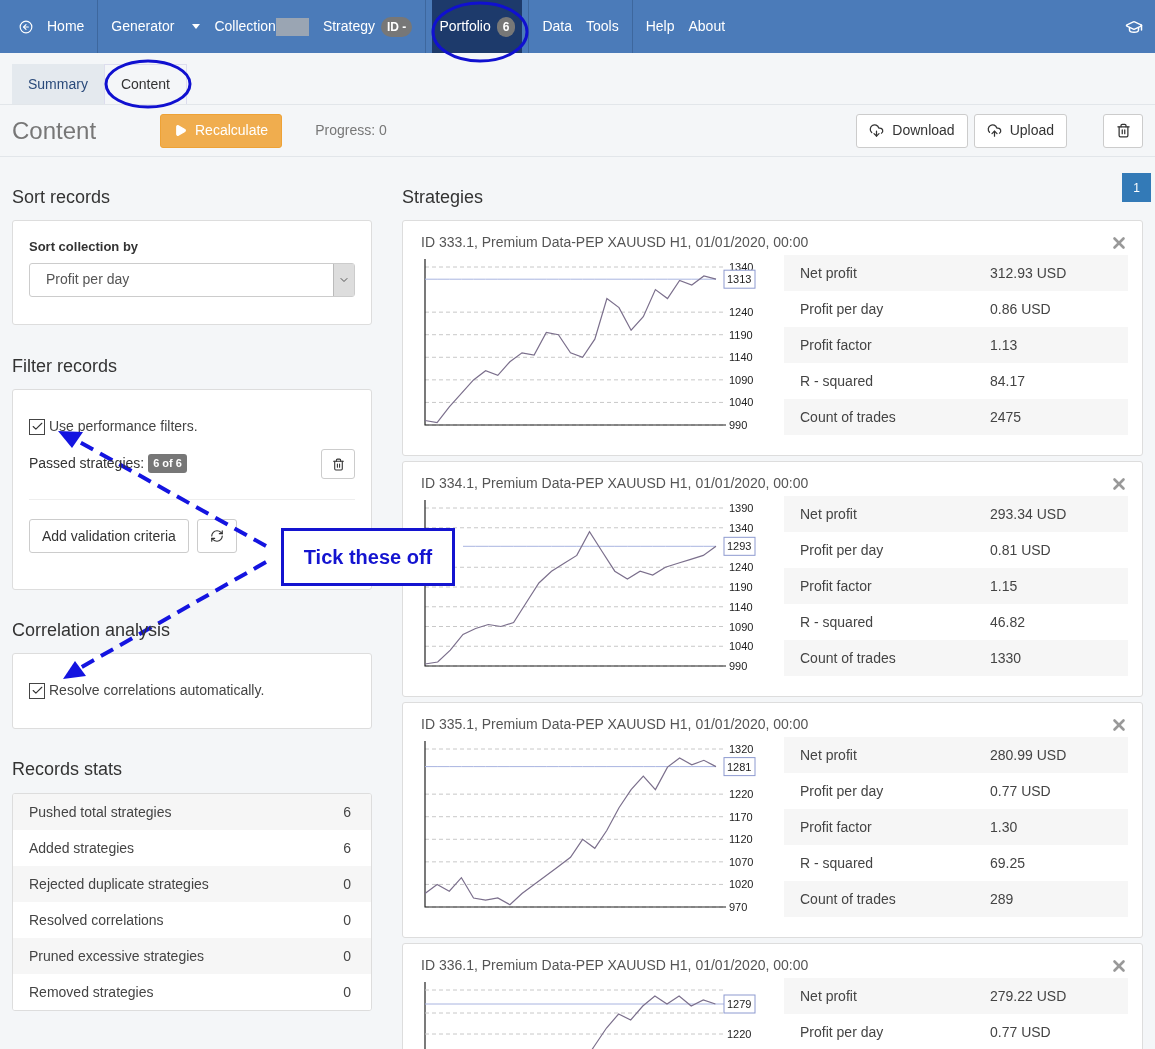  What do you see at coordinates (1136, 187) in the screenshot?
I see `page-button: 1` at bounding box center [1136, 187].